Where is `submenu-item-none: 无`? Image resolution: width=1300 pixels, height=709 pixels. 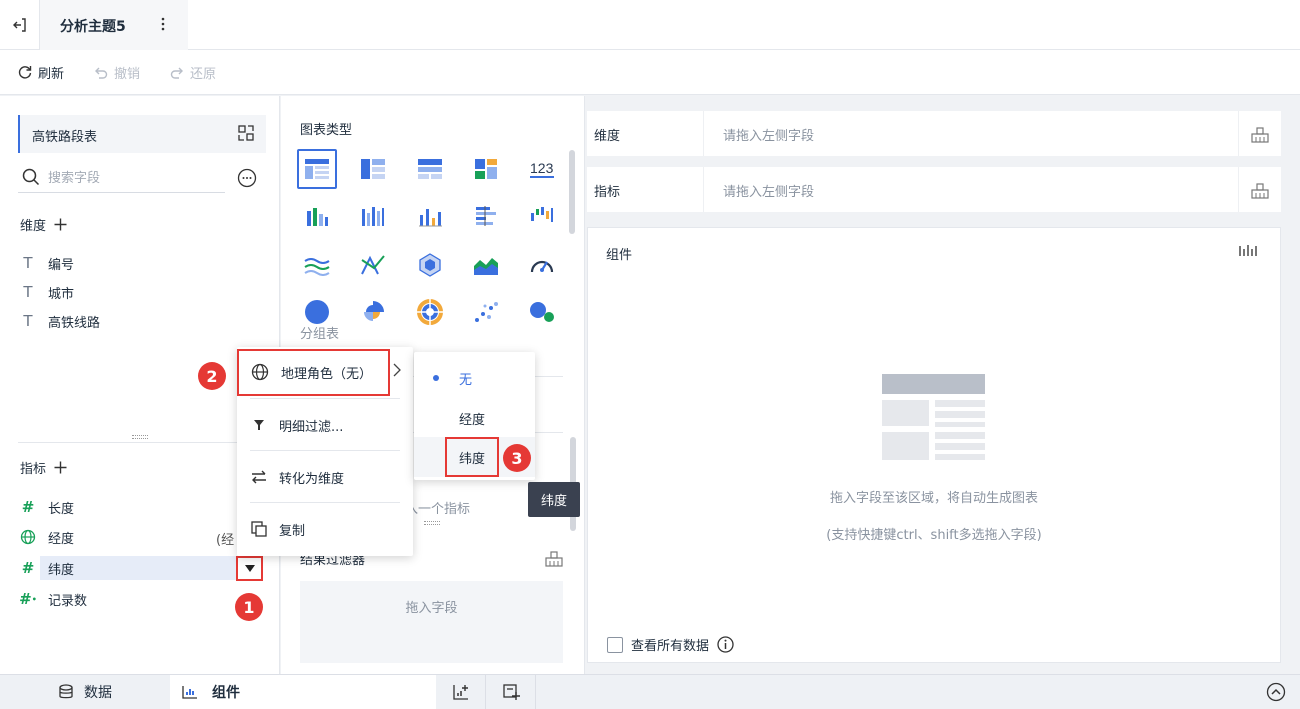
submenu-item-none: 无 is located at coordinates (474, 378).